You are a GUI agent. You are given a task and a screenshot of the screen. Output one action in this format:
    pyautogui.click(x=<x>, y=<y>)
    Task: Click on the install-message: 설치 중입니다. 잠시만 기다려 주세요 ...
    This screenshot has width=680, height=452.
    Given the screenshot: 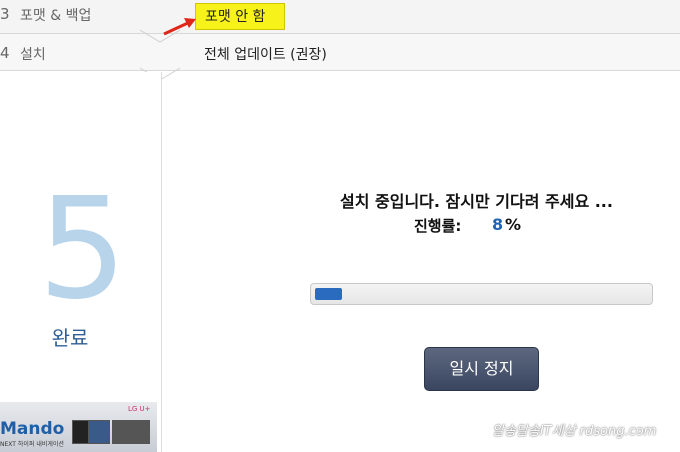 What is the action you would take?
    pyautogui.click(x=476, y=201)
    